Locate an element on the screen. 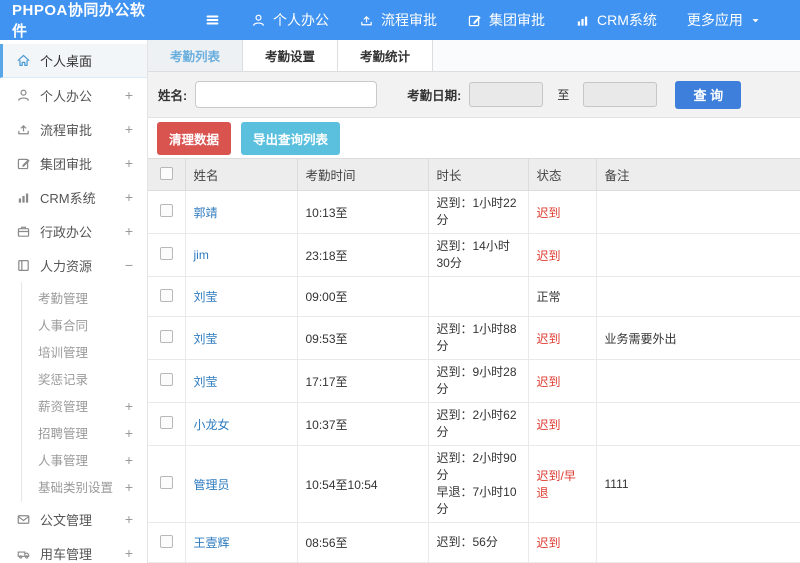 The height and width of the screenshot is (563, 800). duration-cell: 迟到：14小时30分 is located at coordinates (478, 255).